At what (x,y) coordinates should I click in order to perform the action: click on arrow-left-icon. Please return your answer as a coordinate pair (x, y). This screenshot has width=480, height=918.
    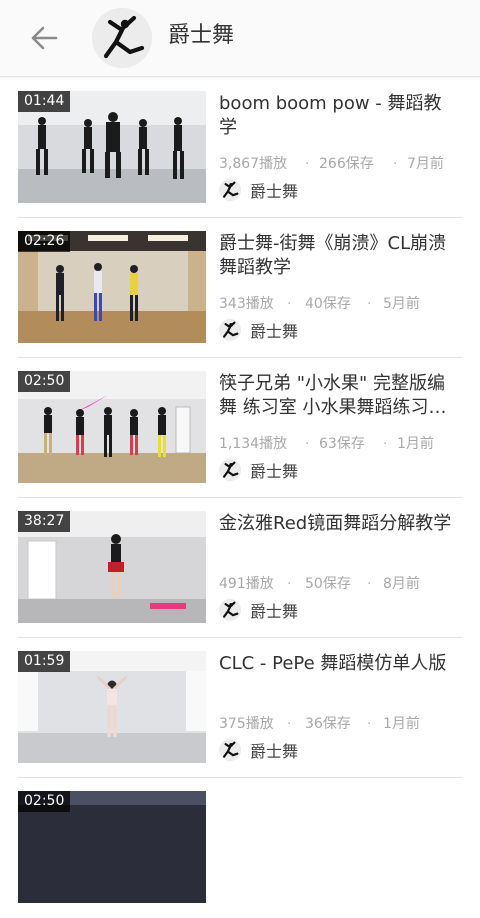
    Looking at the image, I should click on (44, 38).